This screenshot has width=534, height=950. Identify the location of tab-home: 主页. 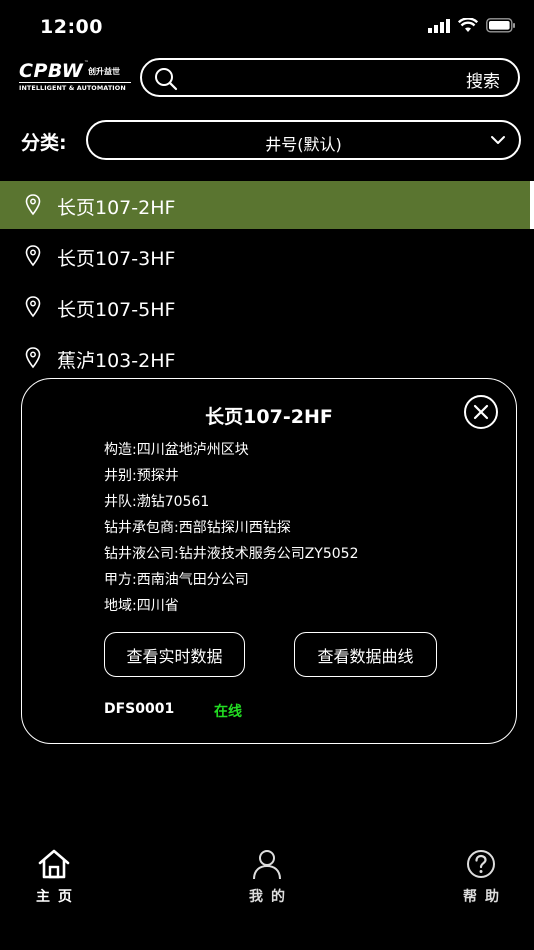
(54, 877).